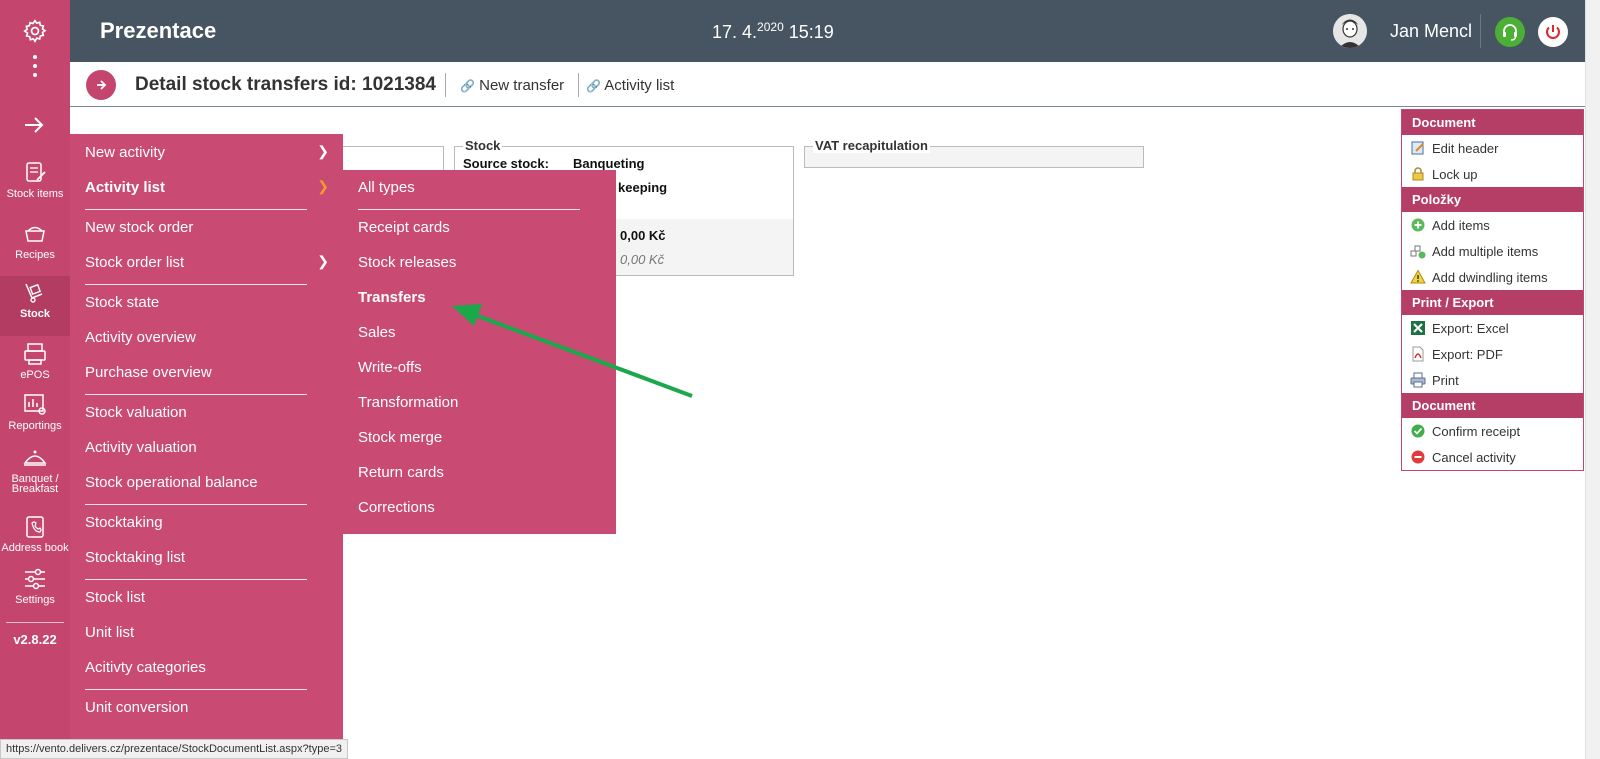  I want to click on add-items-button: Add items, so click(1492, 225).